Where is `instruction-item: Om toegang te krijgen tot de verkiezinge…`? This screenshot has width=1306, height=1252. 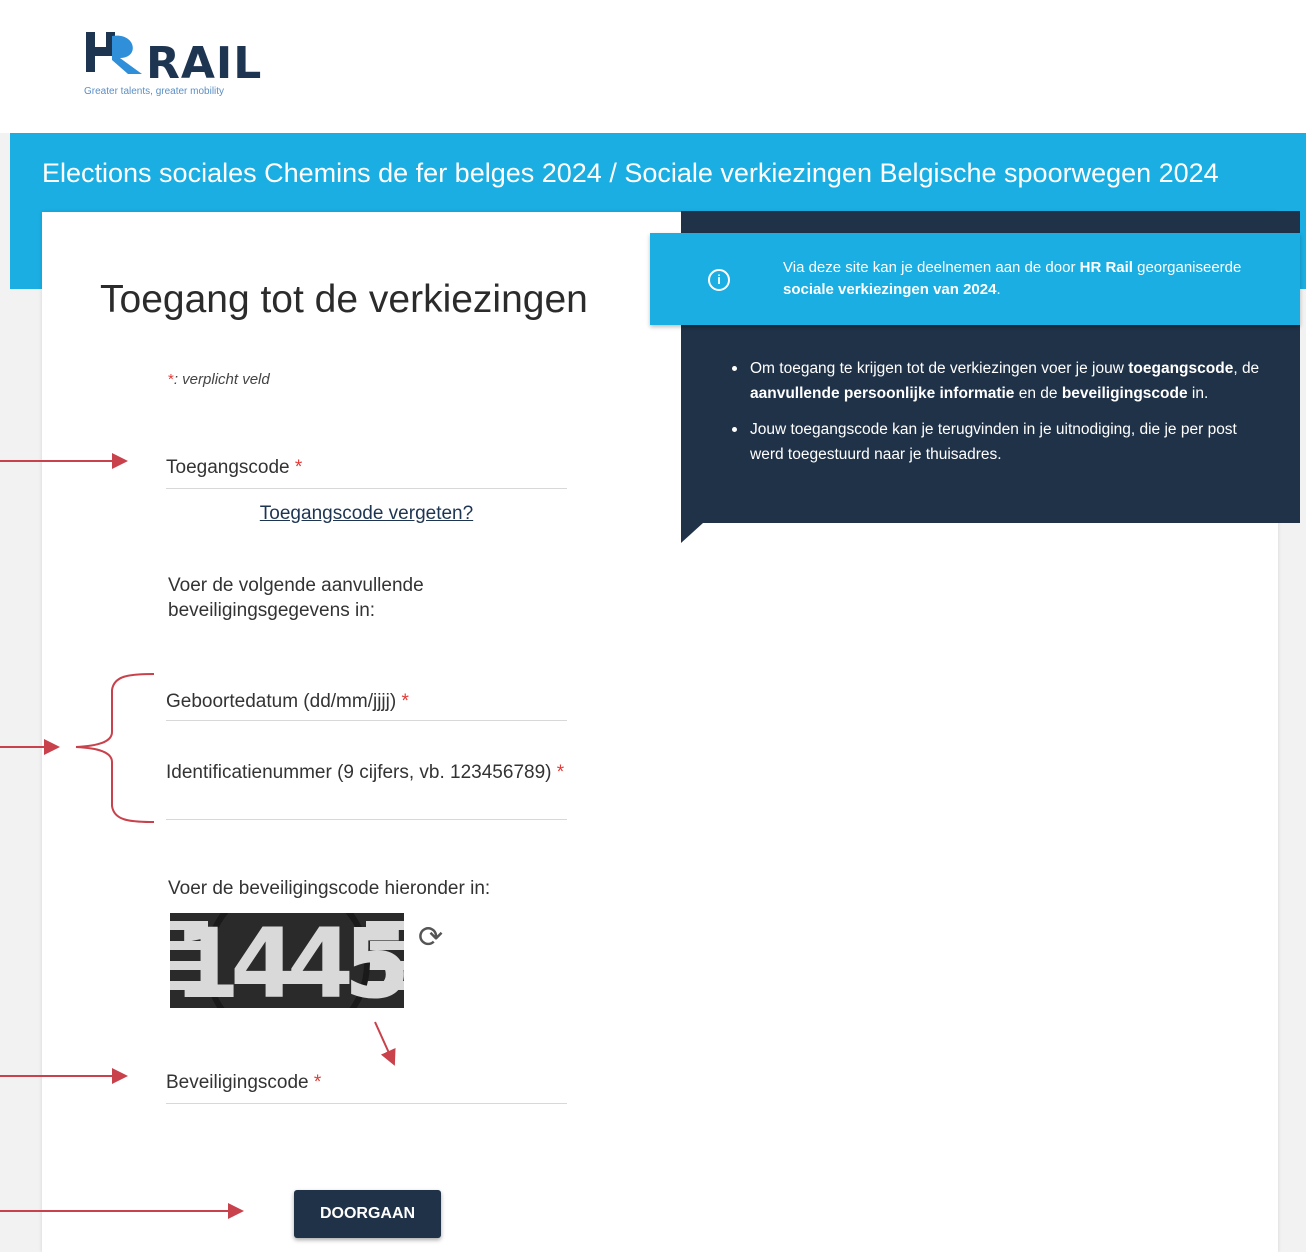
instruction-item: Om toegang te krijgen tot de verkiezinge… is located at coordinates (1000, 381).